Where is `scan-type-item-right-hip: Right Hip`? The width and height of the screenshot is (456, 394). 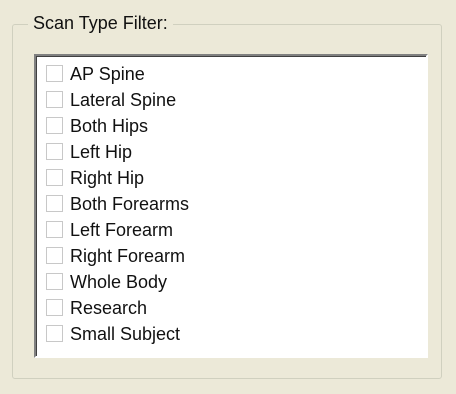
scan-type-item-right-hip: Right Hip is located at coordinates (95, 177).